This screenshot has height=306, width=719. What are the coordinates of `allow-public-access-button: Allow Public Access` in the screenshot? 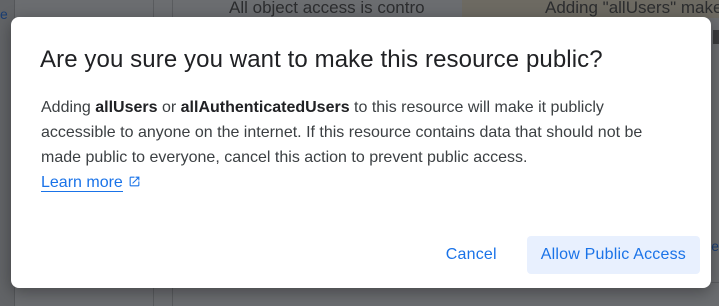 It's located at (613, 255).